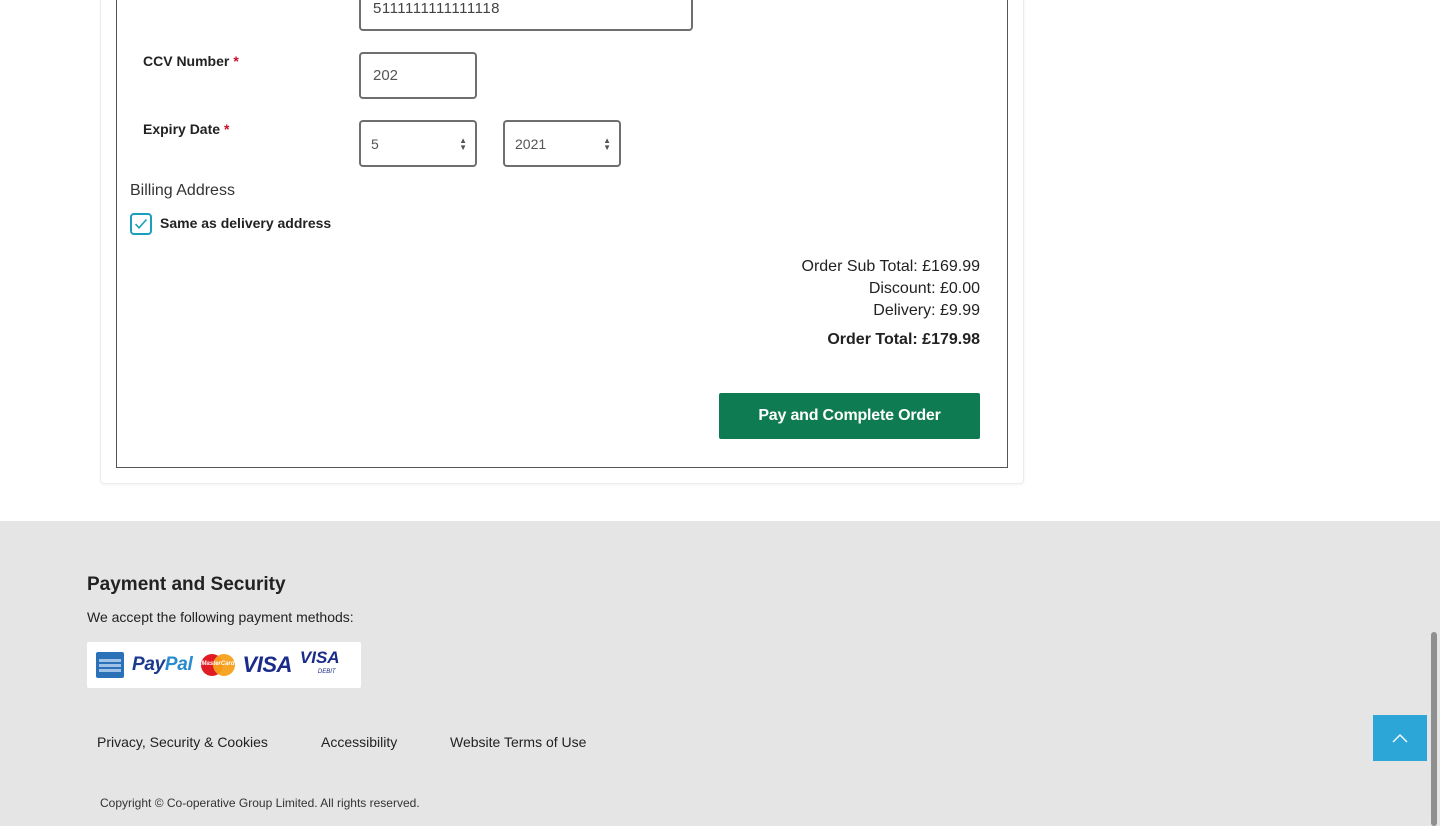 The width and height of the screenshot is (1440, 826). I want to click on accessibility-link: Accessibility, so click(359, 742).